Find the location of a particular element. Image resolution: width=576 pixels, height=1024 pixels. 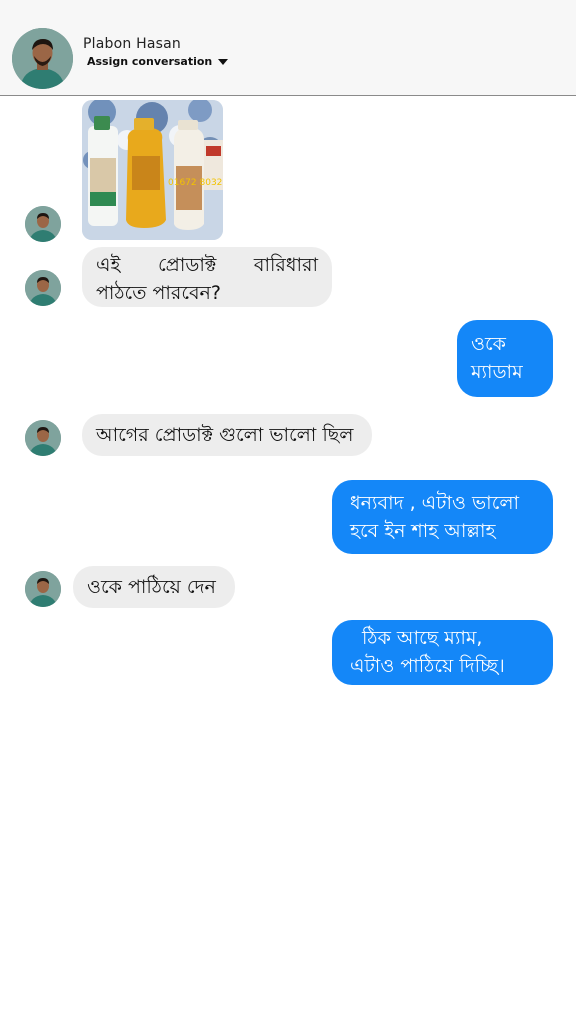

message-text-line: হবে ইন শাহ আল্লাহ is located at coordinates (423, 531).